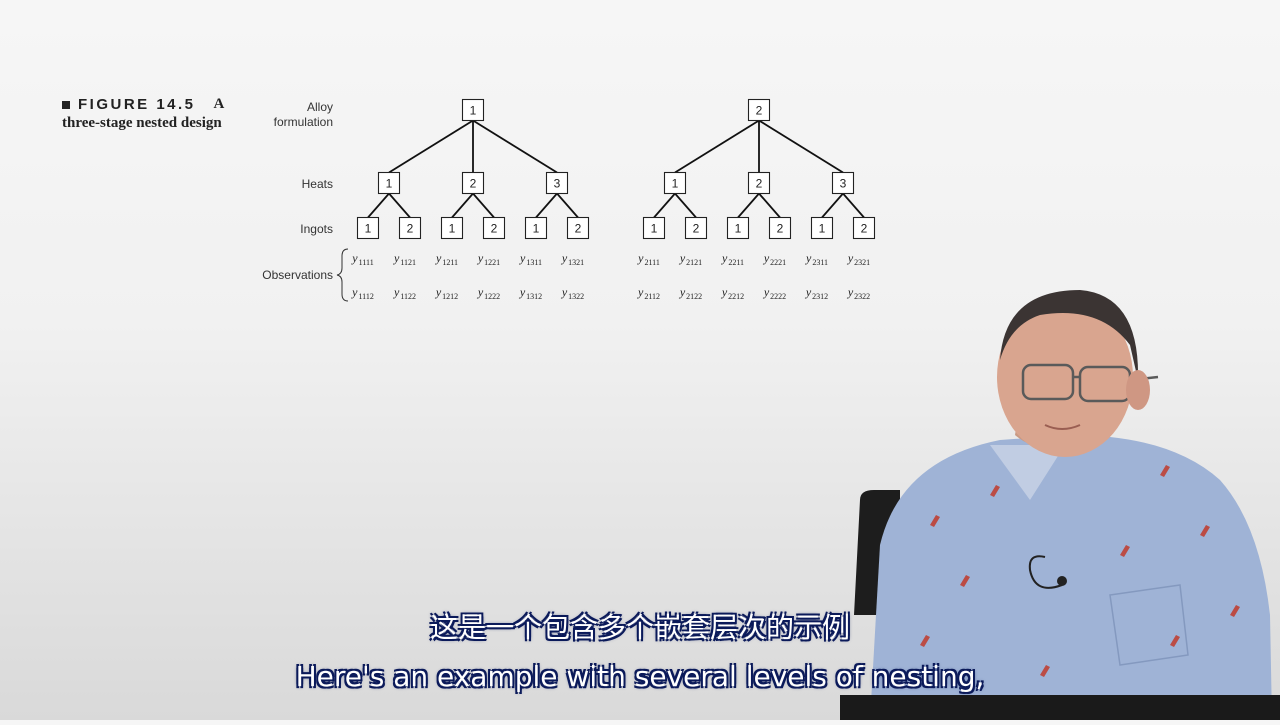 The width and height of the screenshot is (1280, 725). I want to click on row-label-heats: Heats, so click(317, 184).